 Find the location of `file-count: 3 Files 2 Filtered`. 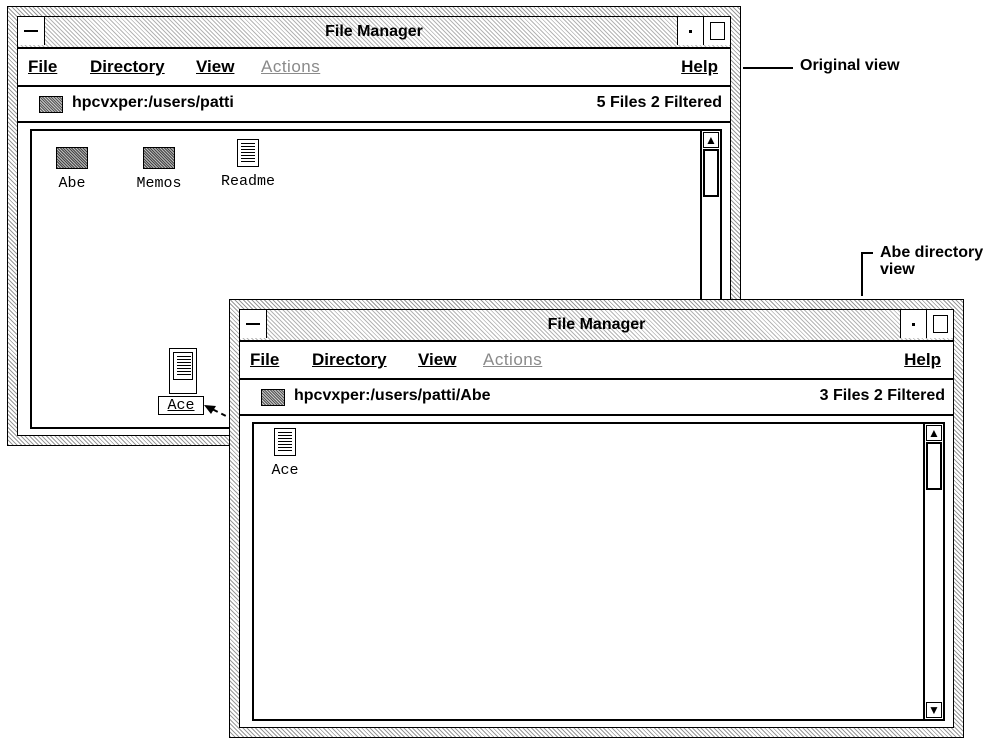

file-count: 3 Files 2 Filtered is located at coordinates (882, 395).